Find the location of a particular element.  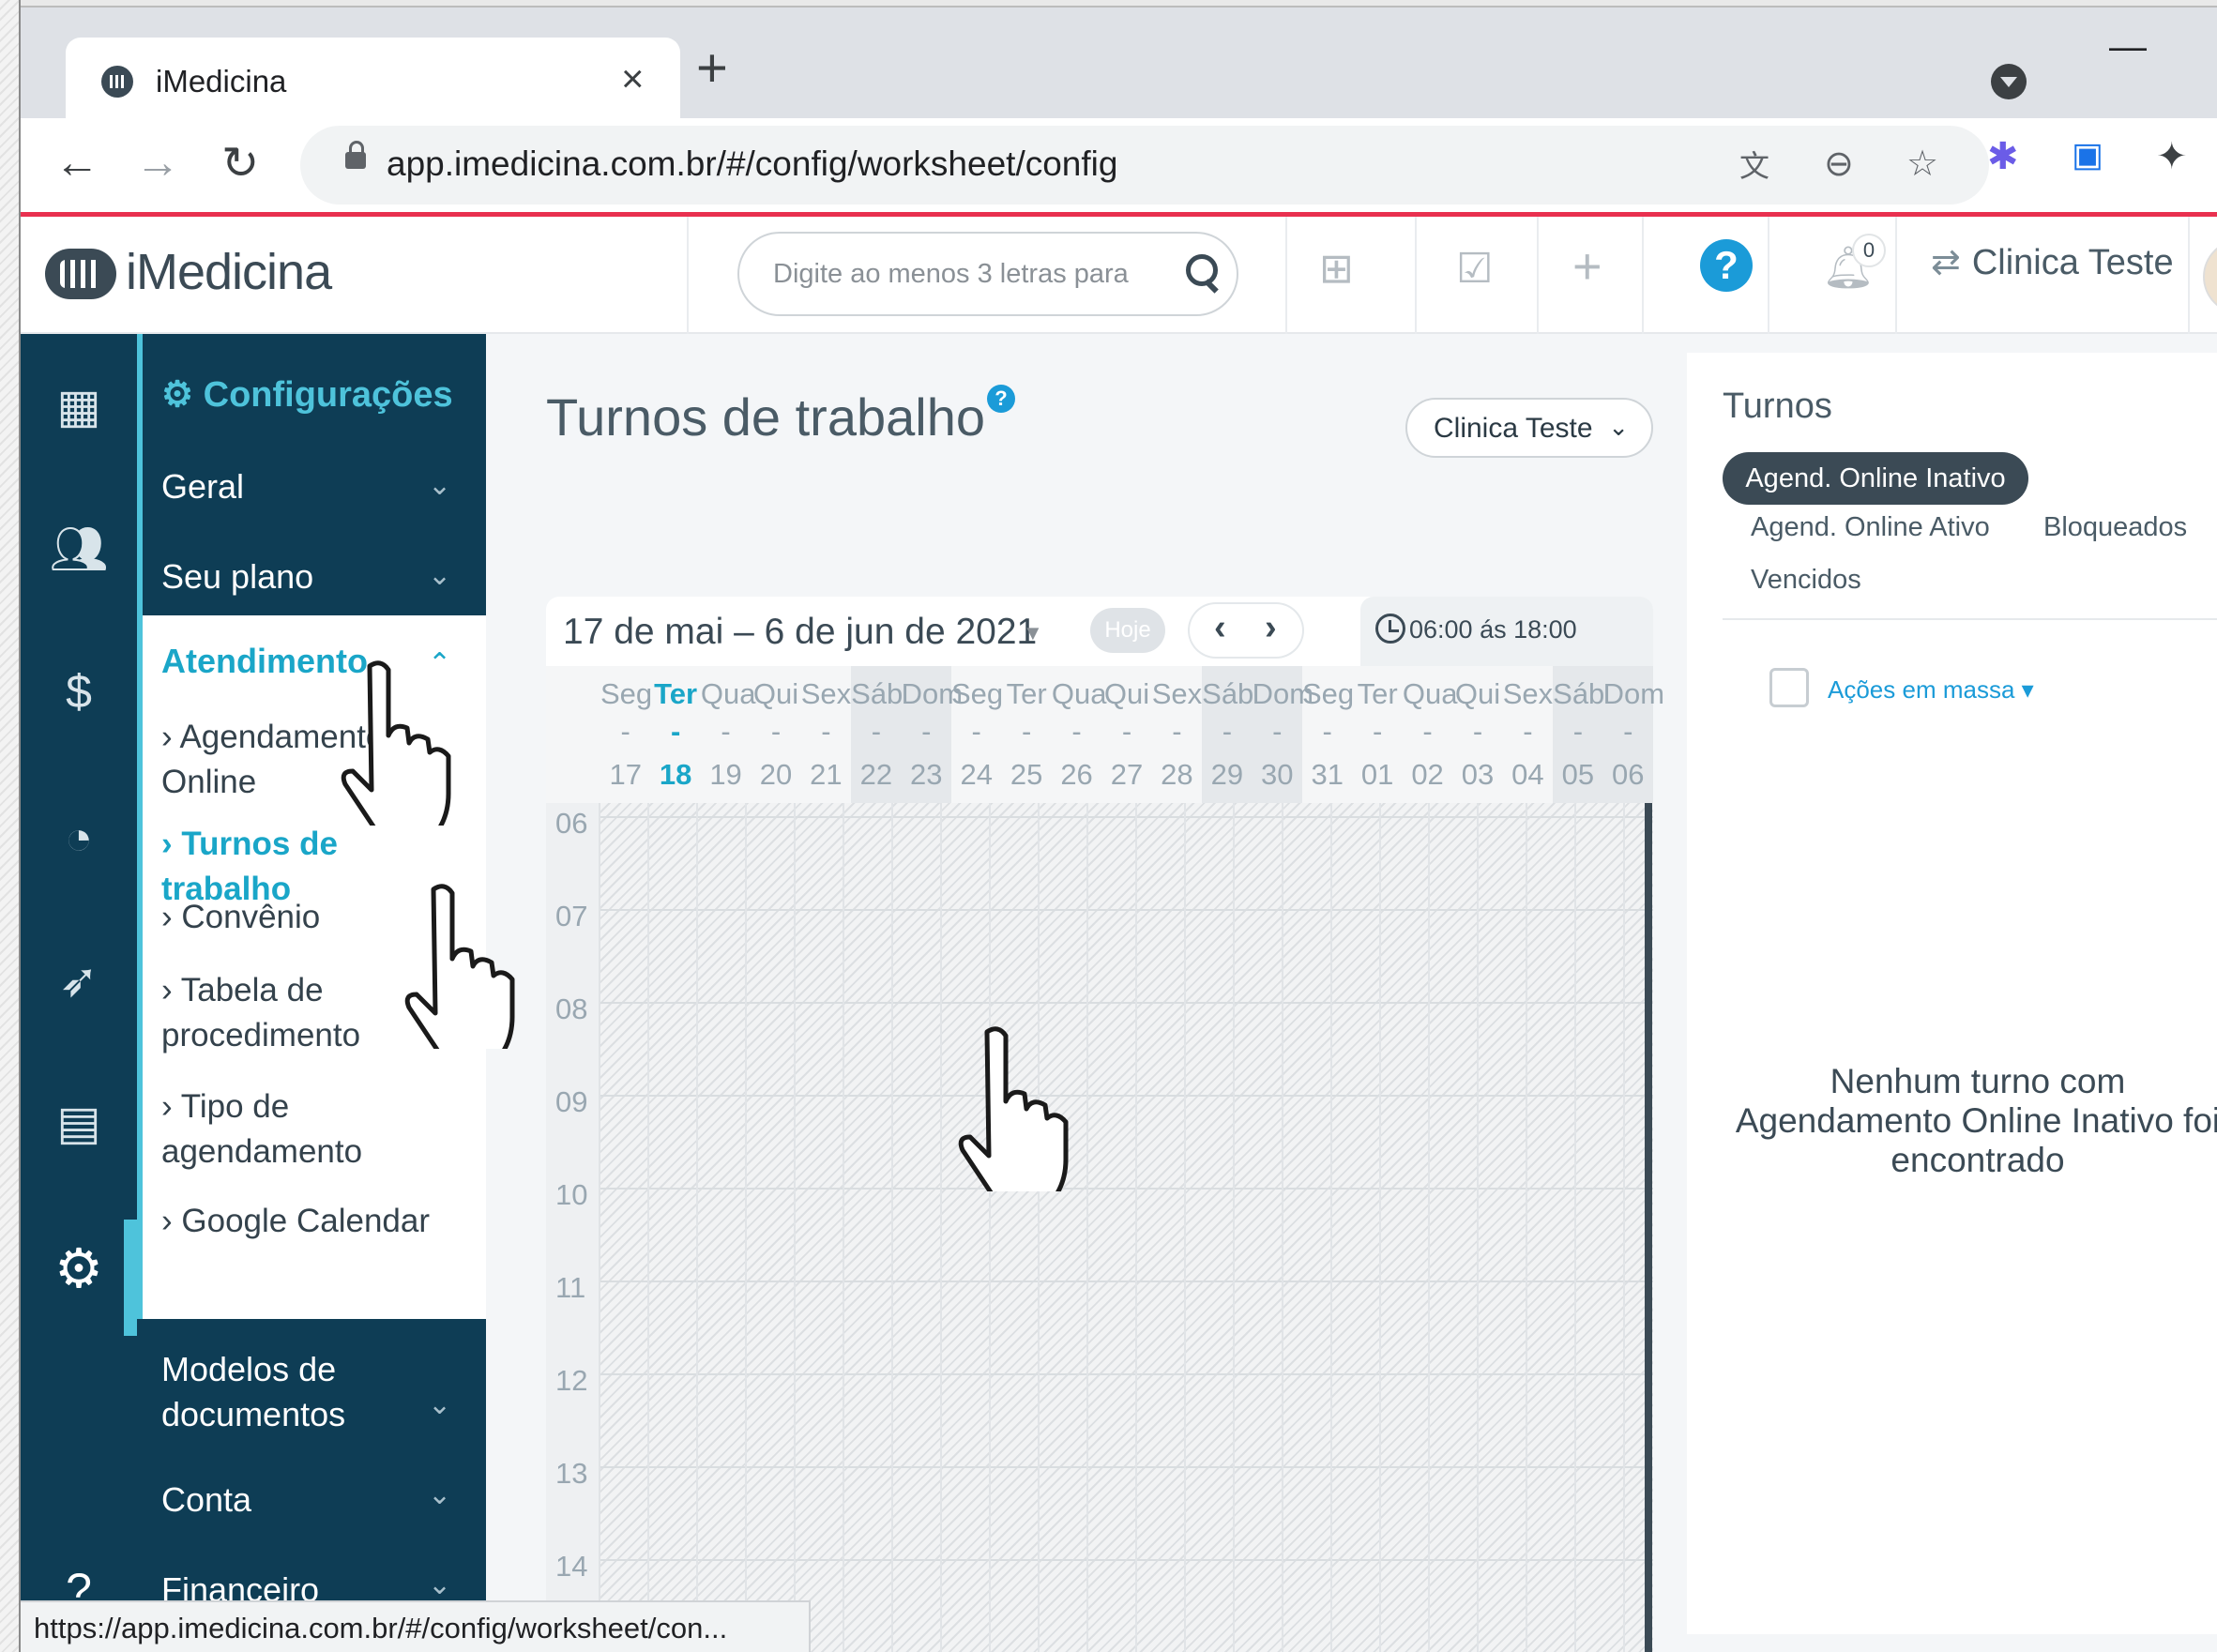

calendar-day-column: Ter - 25 is located at coordinates (1026, 734).